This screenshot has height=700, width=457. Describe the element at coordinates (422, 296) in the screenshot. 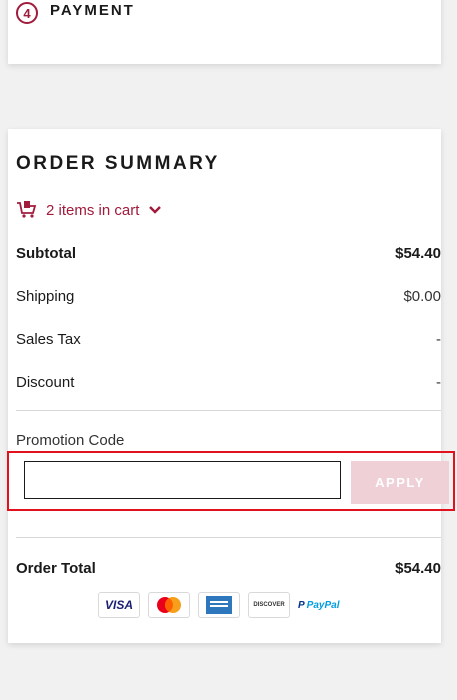

I see `shipping-value: $0.00` at that location.